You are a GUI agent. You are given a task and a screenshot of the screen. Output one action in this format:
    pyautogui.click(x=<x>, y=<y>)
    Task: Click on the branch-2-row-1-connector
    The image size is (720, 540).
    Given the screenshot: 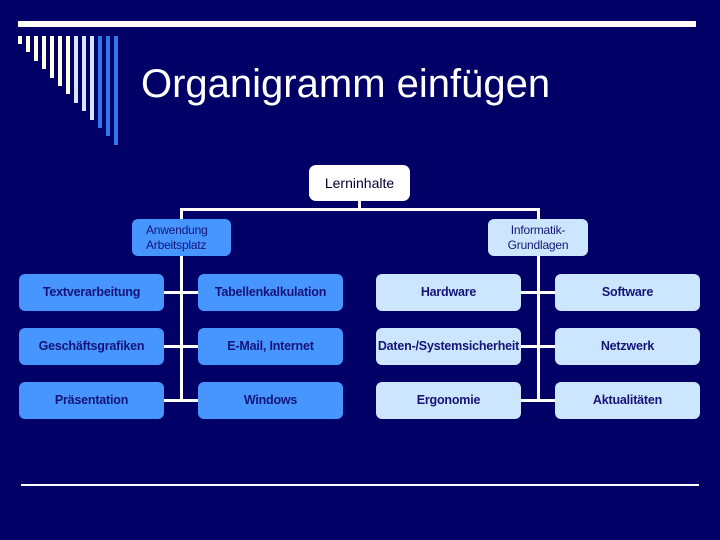 What is the action you would take?
    pyautogui.click(x=538, y=292)
    